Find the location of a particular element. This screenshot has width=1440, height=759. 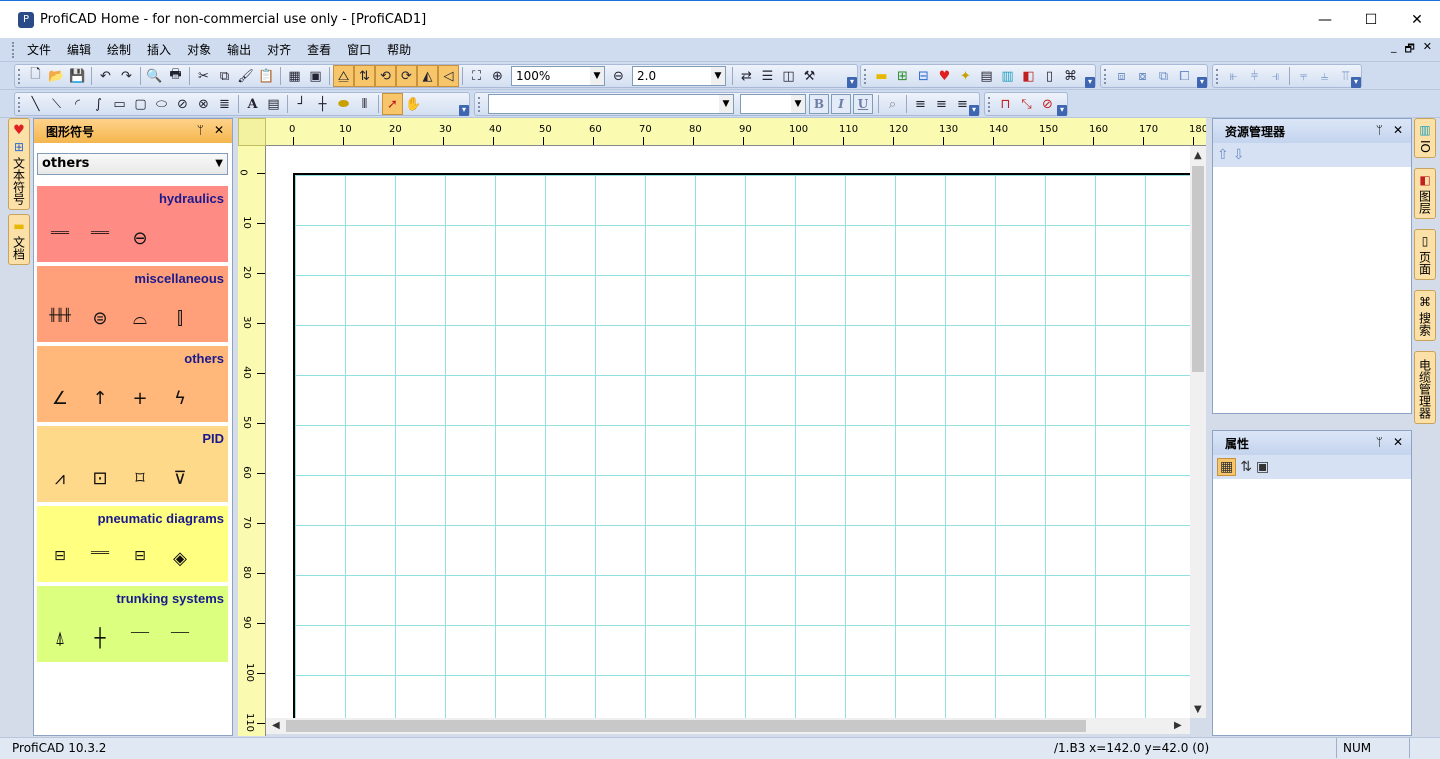

rotate-left-icon: ⟲ is located at coordinates (385, 76).